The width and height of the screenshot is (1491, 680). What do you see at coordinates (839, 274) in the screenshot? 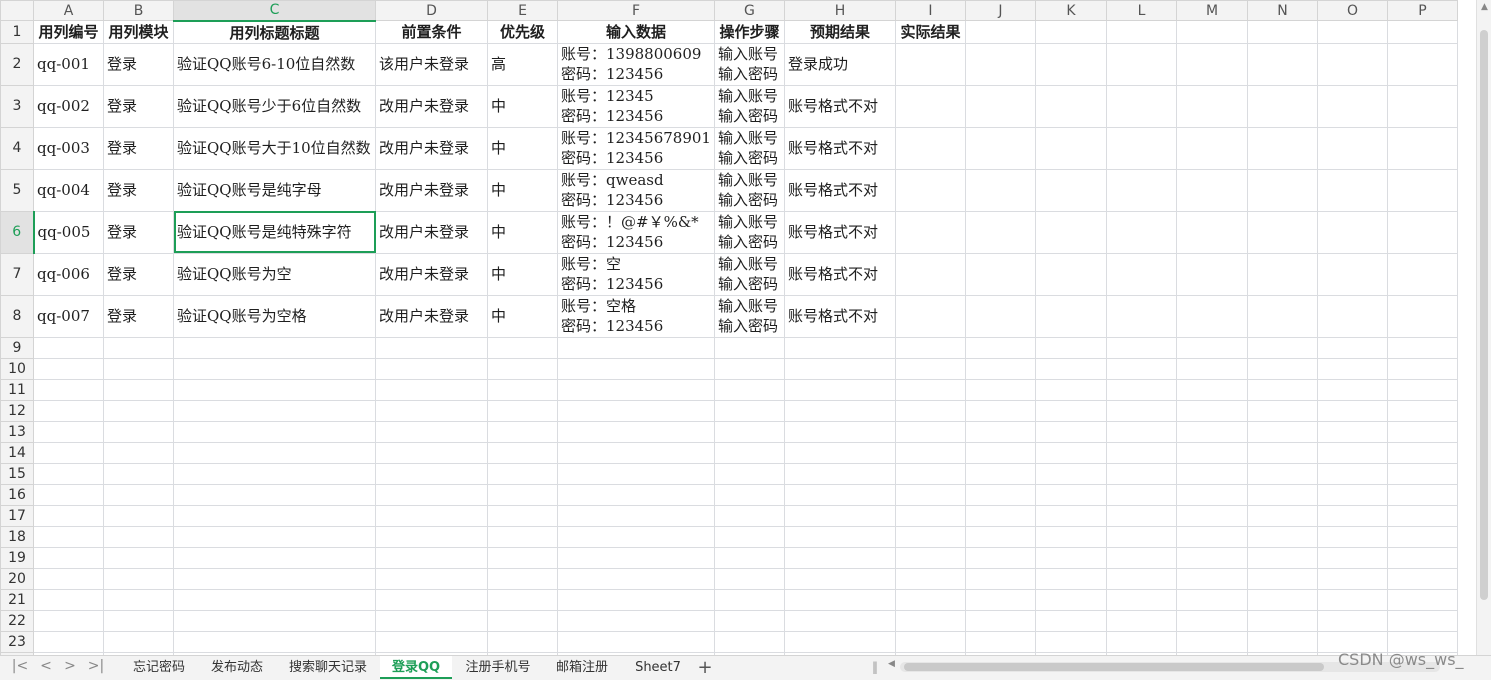
I see `expected-cell: 账号格式不对` at bounding box center [839, 274].